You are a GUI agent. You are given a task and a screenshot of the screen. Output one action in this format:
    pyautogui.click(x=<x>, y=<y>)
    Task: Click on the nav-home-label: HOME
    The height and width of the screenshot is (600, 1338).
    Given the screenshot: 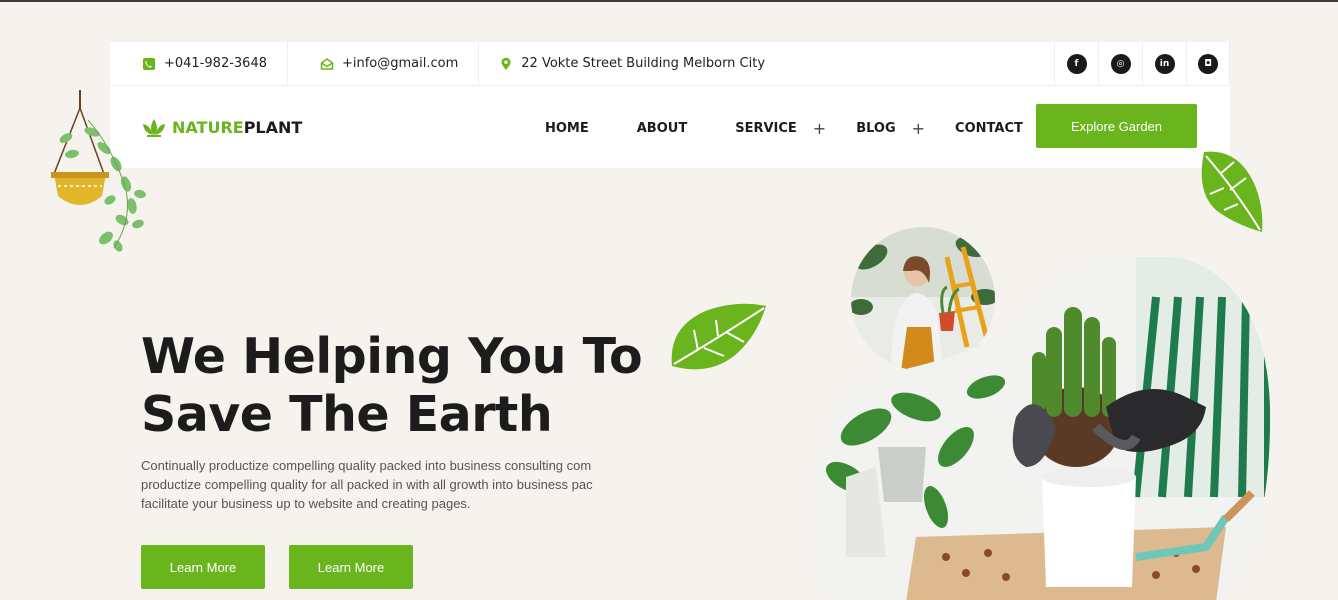 What is the action you would take?
    pyautogui.click(x=567, y=128)
    